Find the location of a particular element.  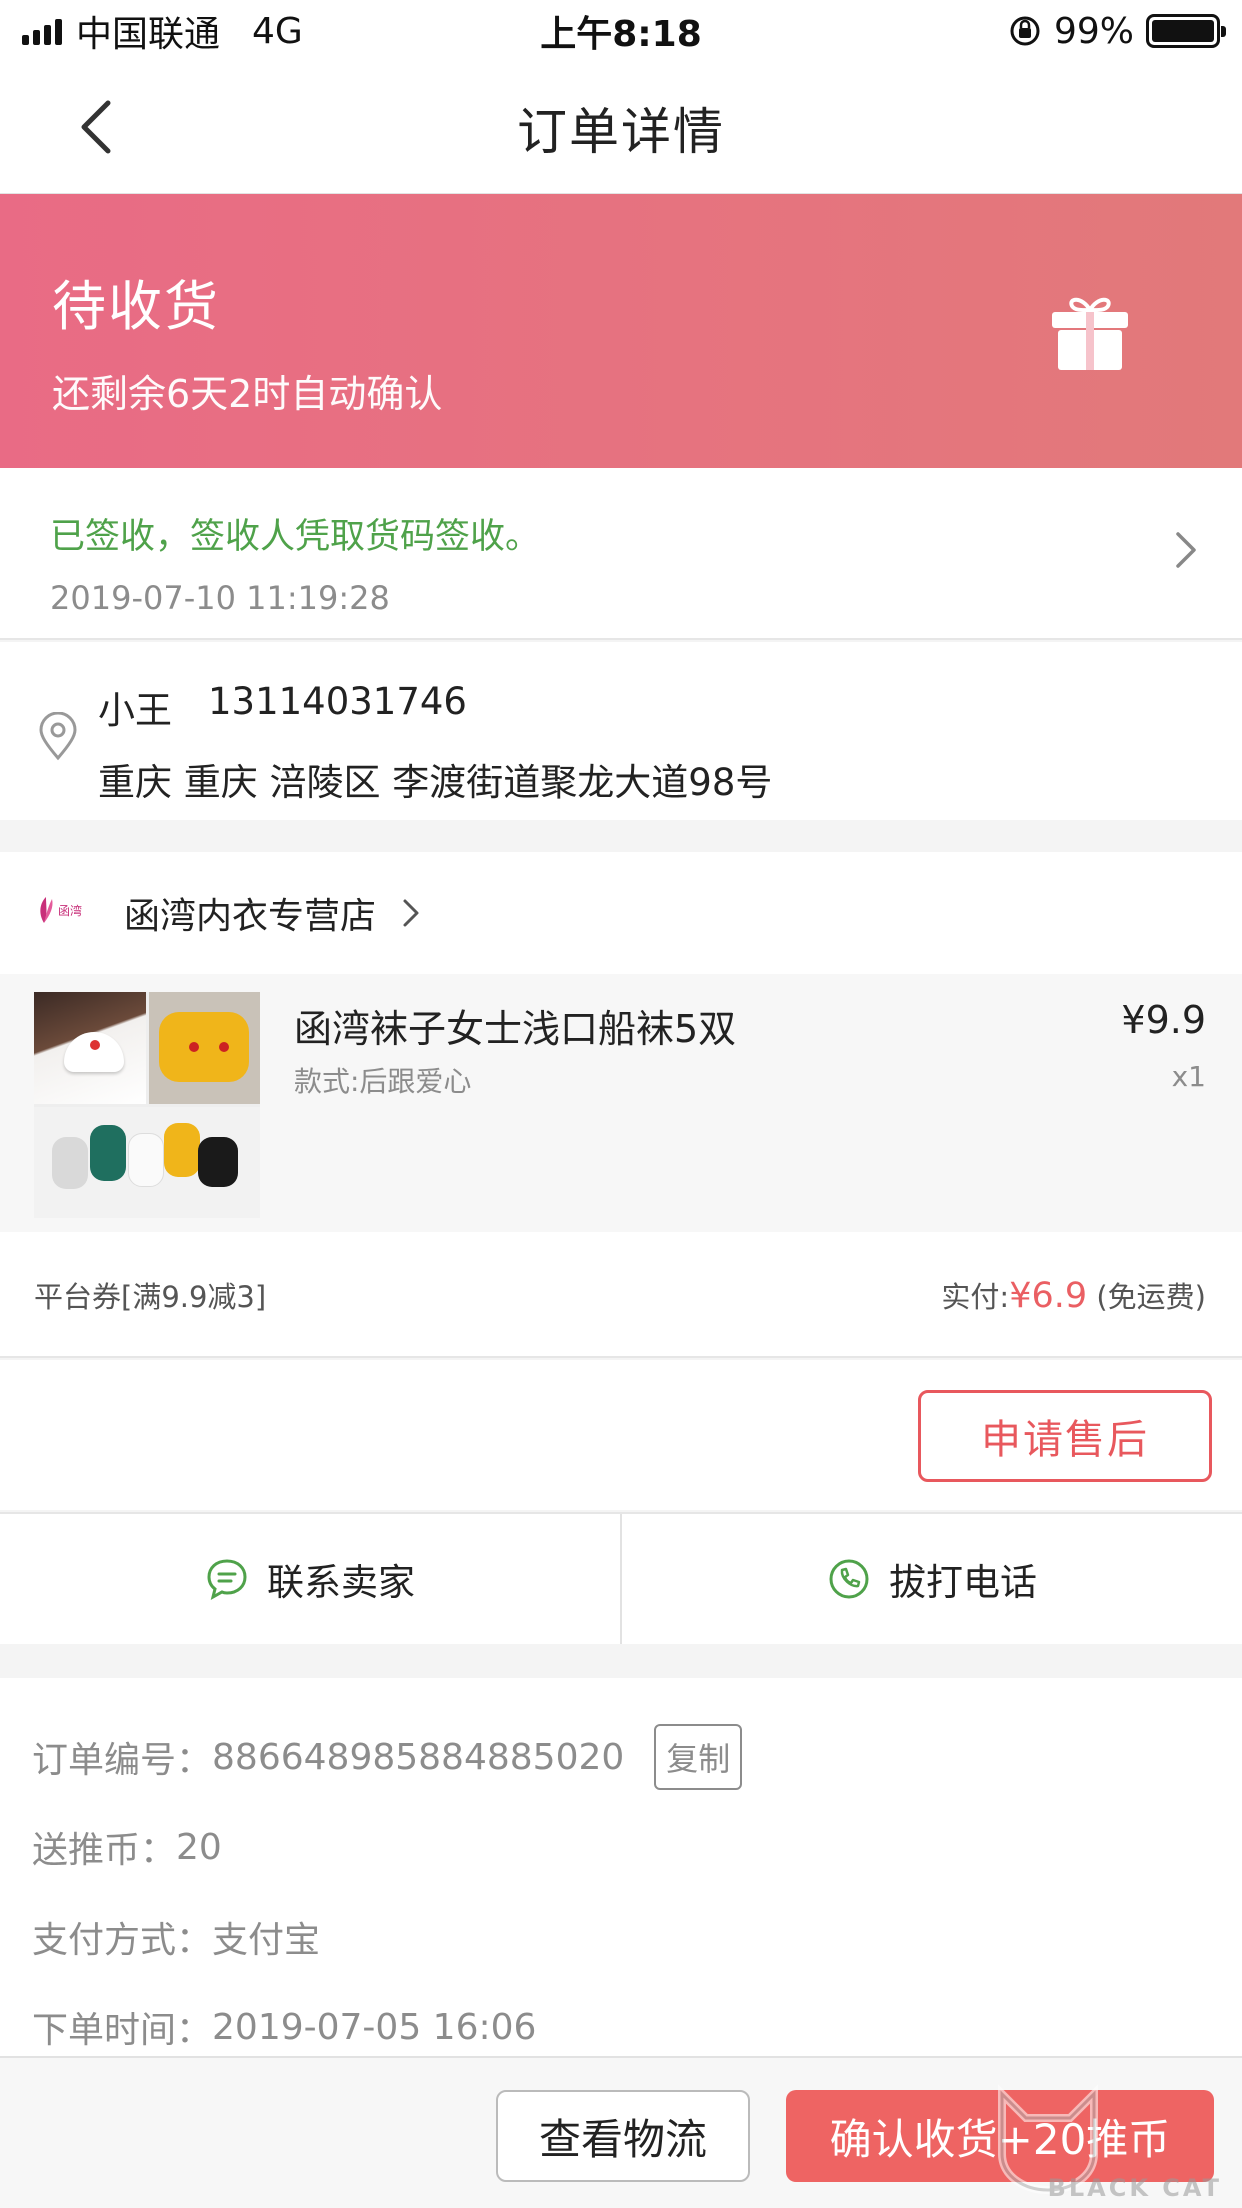

product-name: 函湾袜子女士浅口船袜5双 is located at coordinates (515, 1029).